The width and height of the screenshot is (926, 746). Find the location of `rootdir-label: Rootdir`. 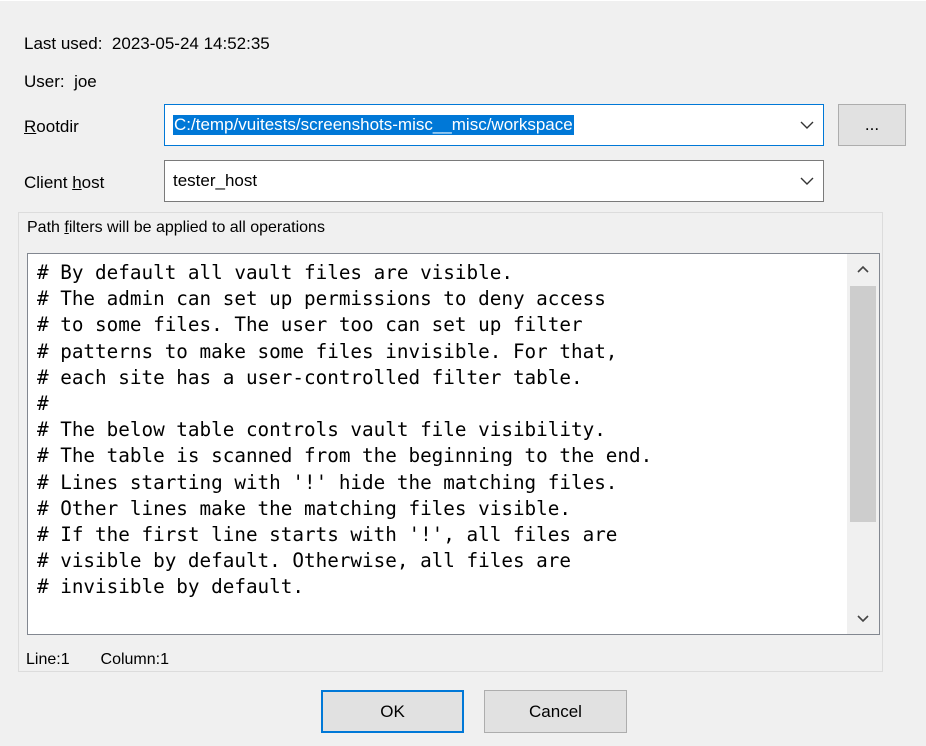

rootdir-label: Rootdir is located at coordinates (51, 126).